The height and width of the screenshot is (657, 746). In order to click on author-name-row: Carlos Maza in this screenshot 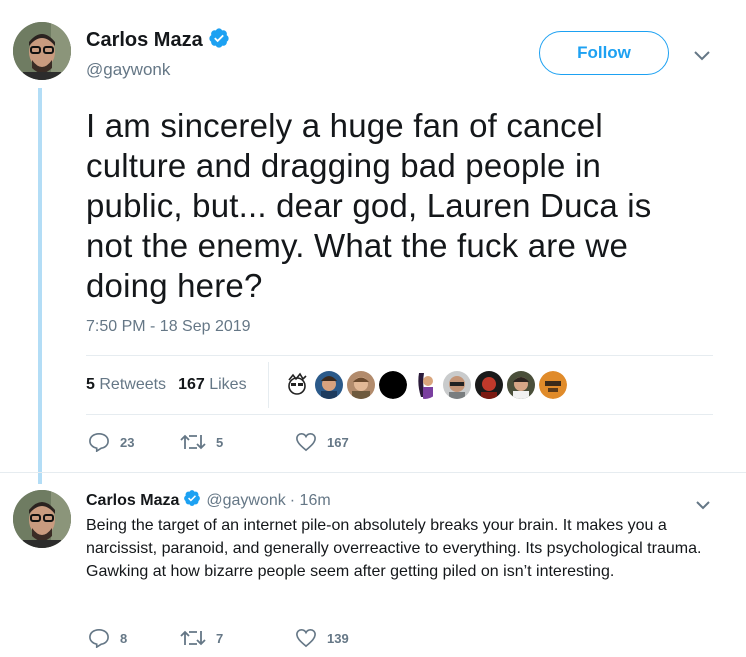, I will do `click(158, 40)`.